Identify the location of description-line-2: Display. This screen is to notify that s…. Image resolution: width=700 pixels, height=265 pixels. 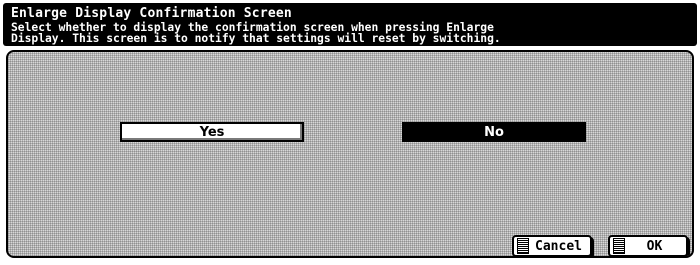
(256, 38).